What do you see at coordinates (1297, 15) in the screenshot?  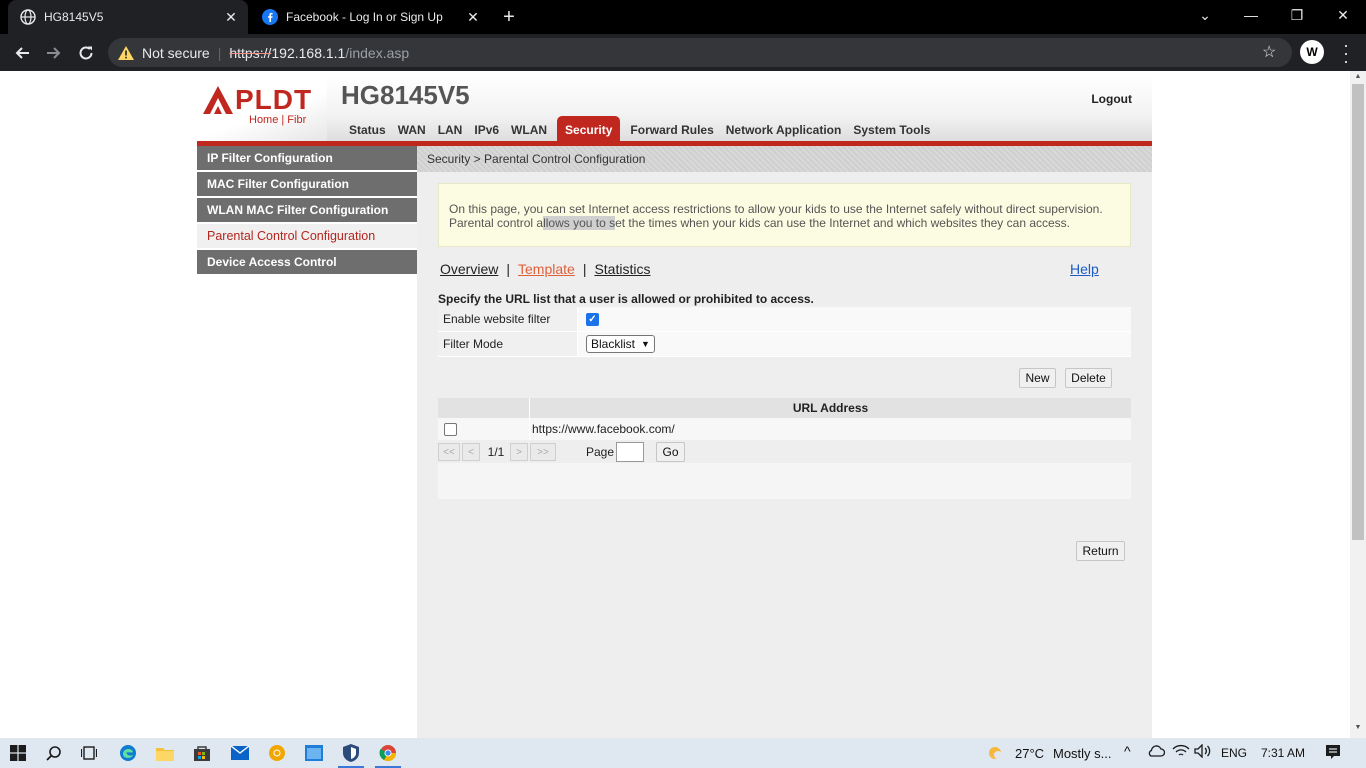 I see `restore-button: ❐` at bounding box center [1297, 15].